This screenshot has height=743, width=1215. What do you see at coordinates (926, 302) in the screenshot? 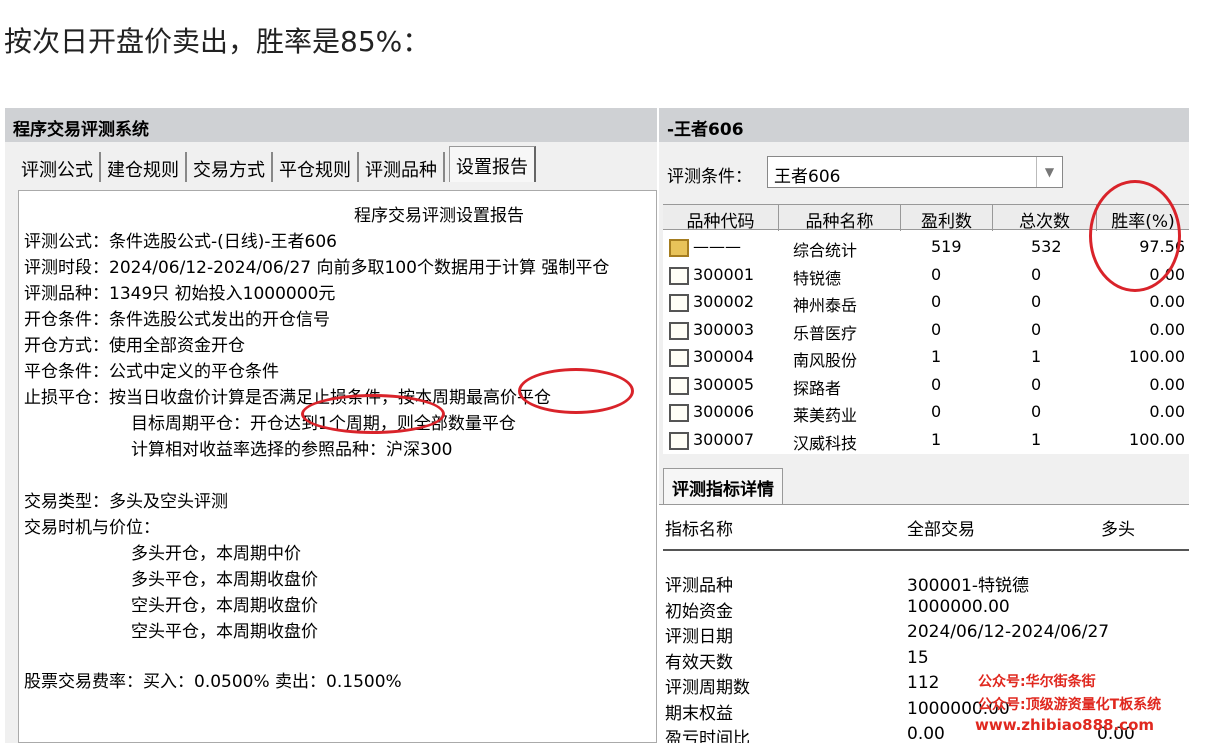
I see `table-row: 300002 神州泰岳 0 0 0.00` at bounding box center [926, 302].